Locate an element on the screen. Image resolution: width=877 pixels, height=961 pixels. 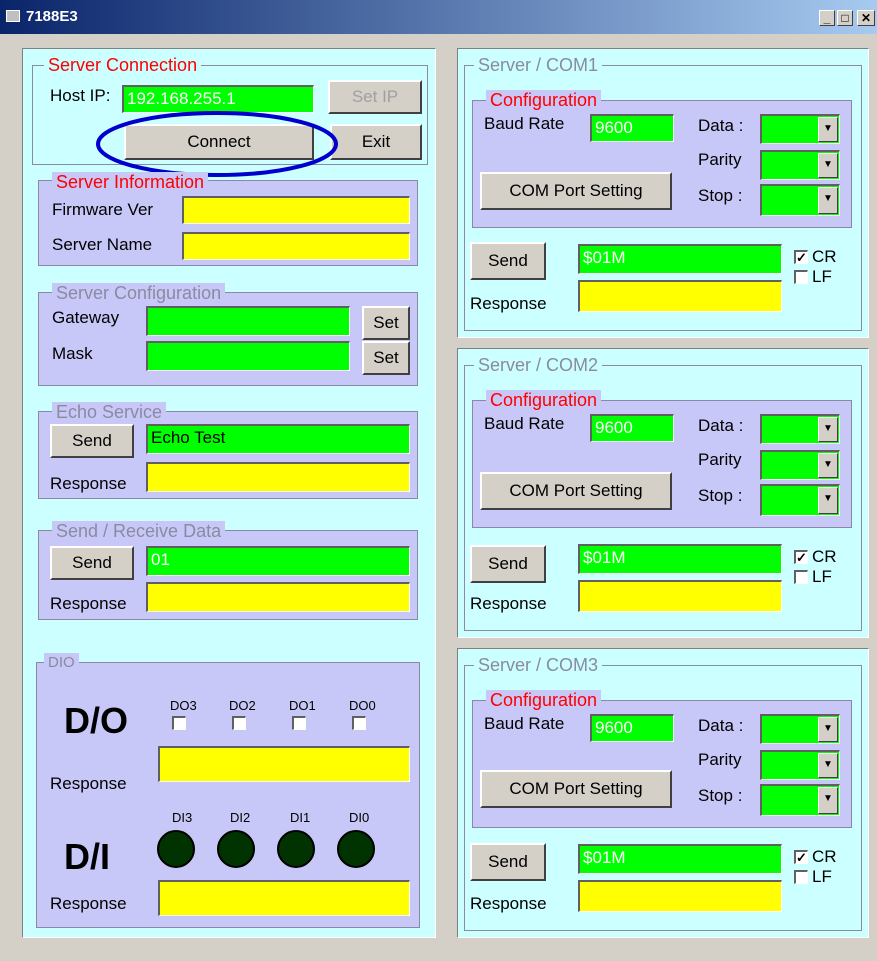
minimize-button: _ is located at coordinates (827, 18).